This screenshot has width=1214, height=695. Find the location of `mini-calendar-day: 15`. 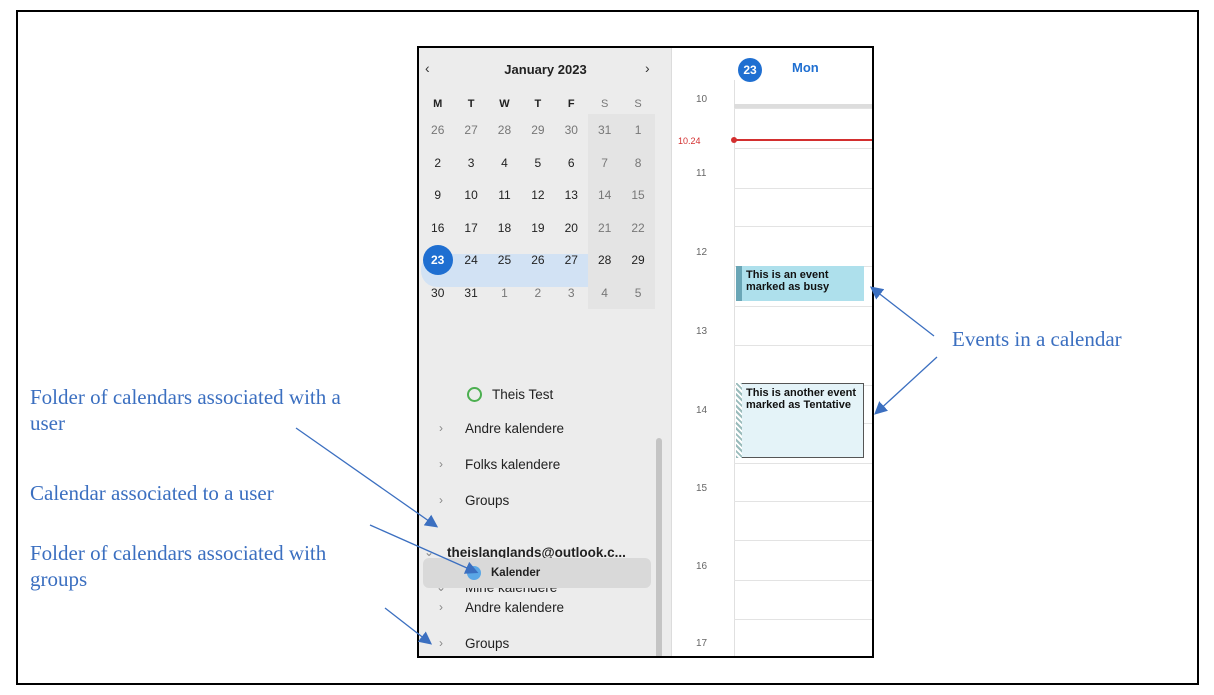

mini-calendar-day: 15 is located at coordinates (638, 195).